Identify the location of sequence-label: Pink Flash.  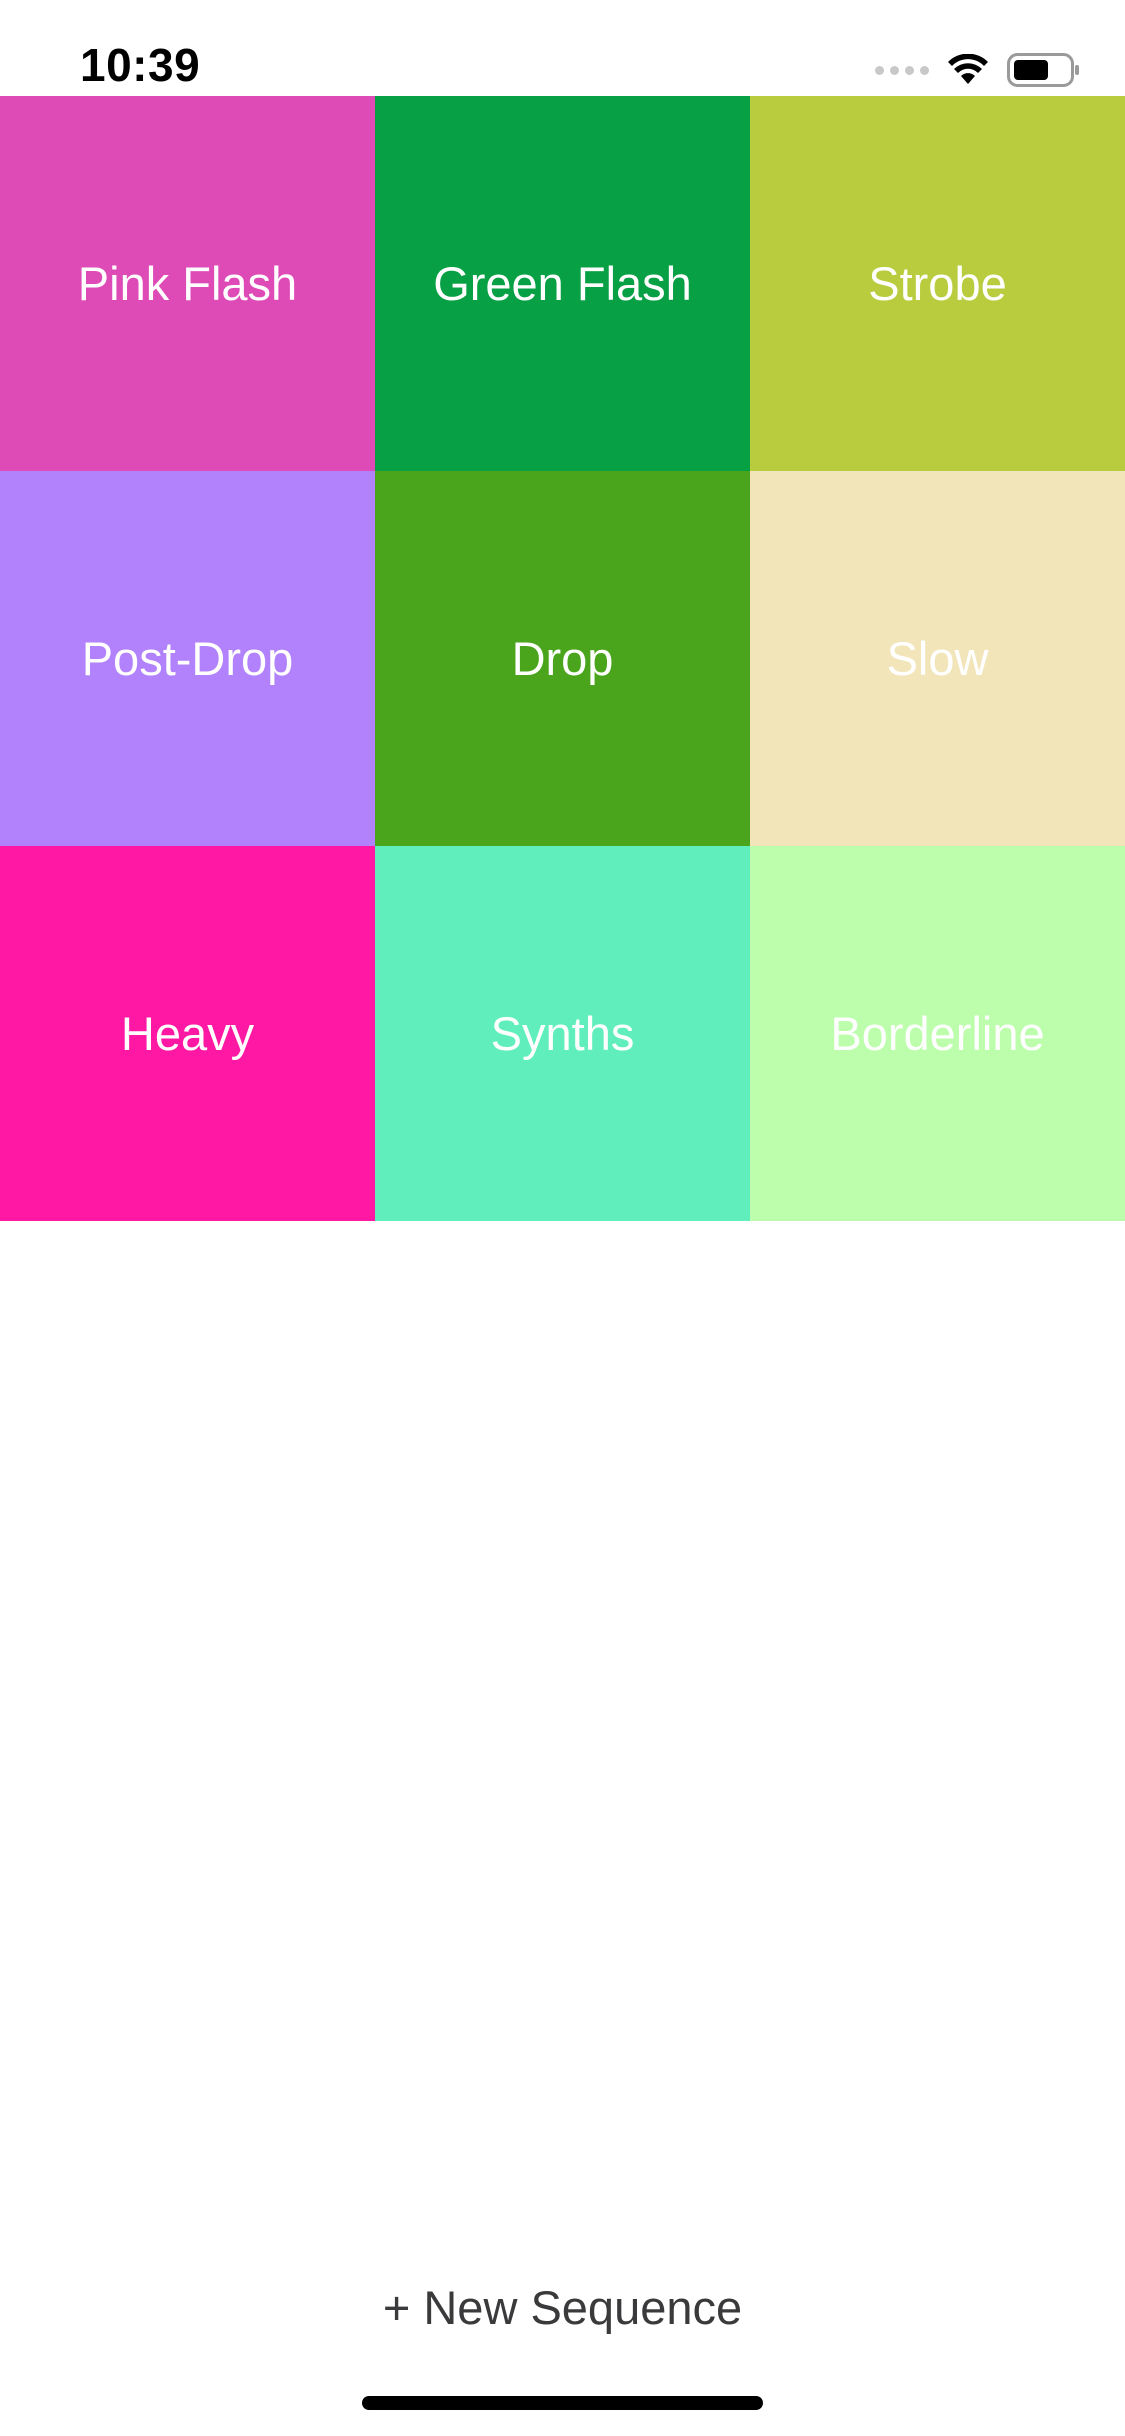
(187, 283).